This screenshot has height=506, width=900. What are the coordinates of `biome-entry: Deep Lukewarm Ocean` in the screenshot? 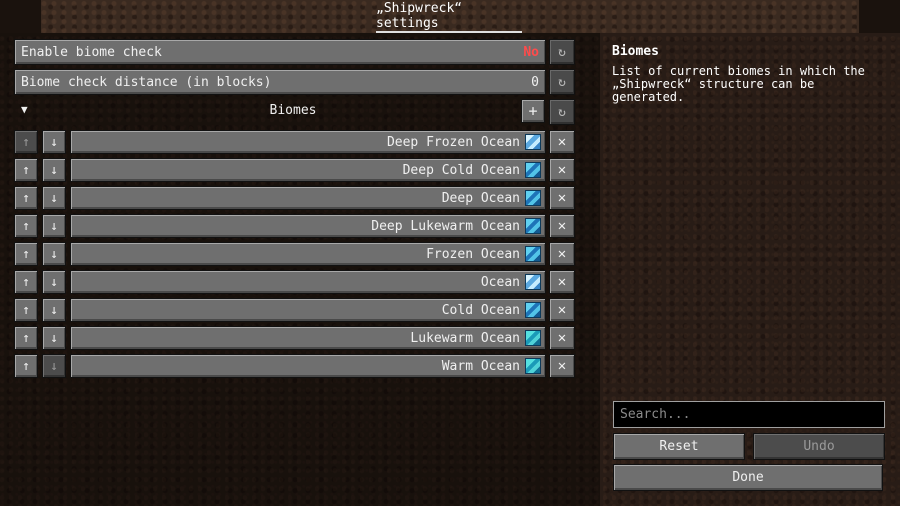 It's located at (308, 226).